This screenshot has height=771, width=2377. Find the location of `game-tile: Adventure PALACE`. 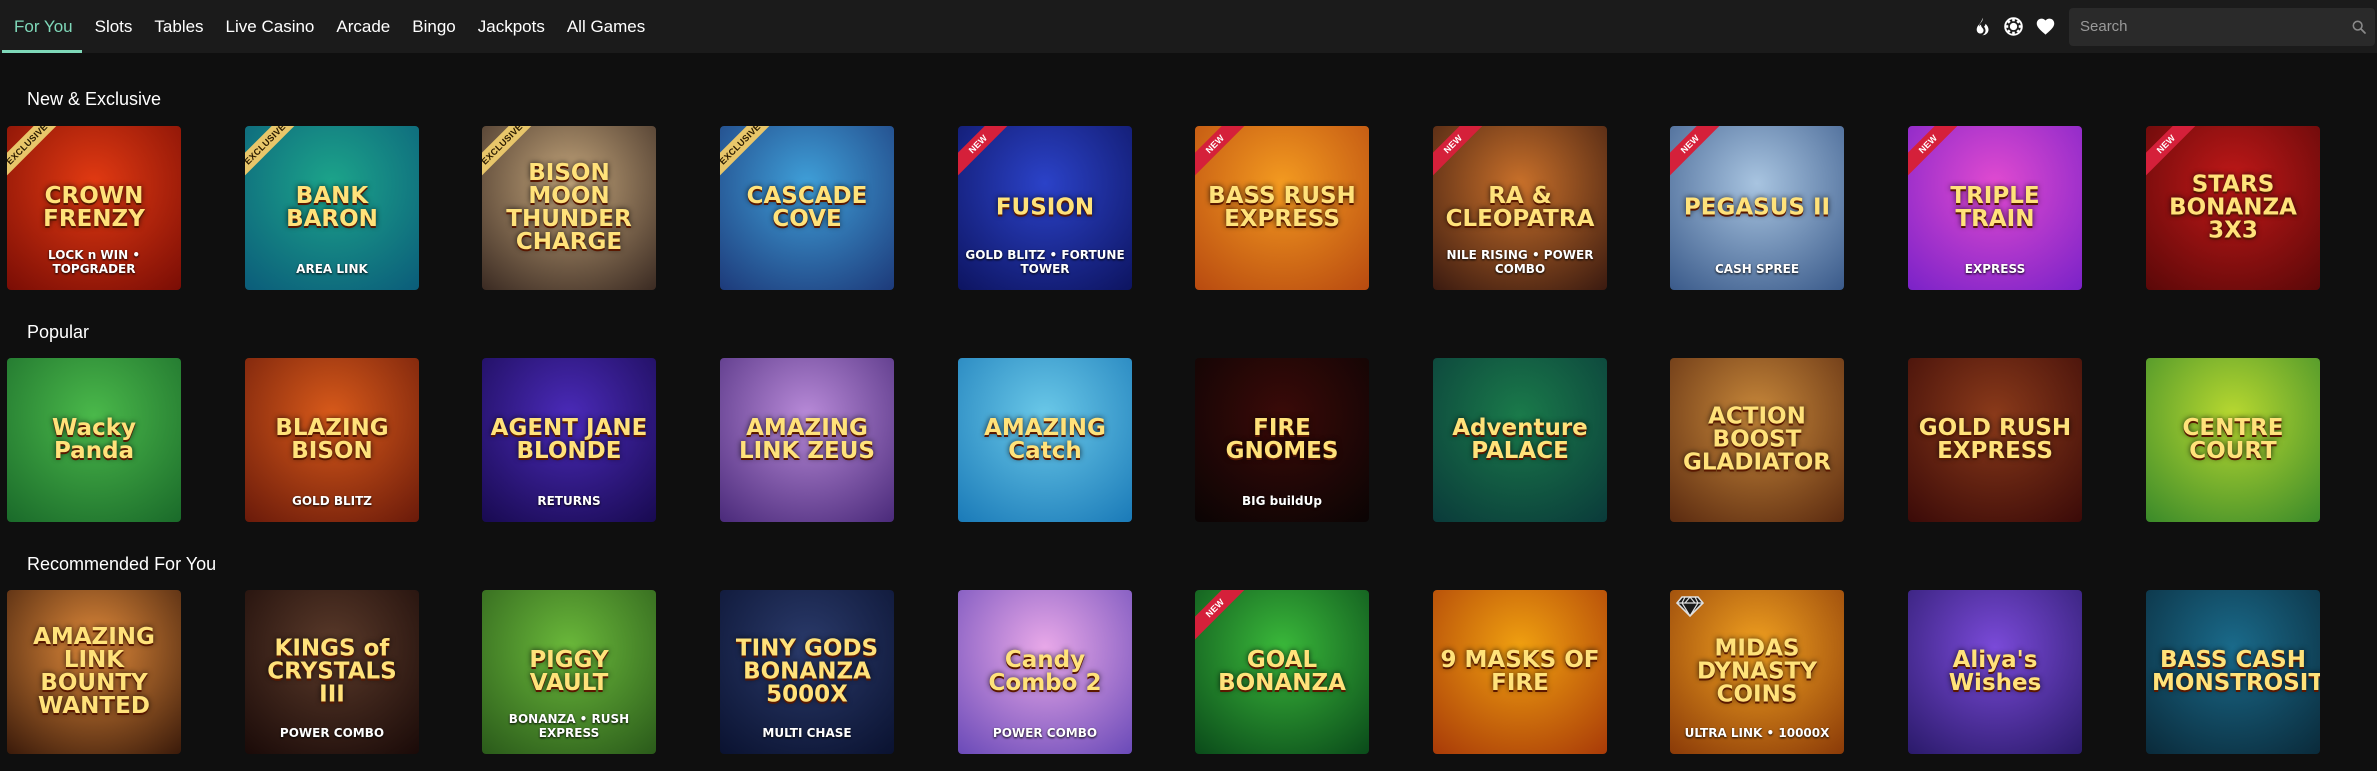

game-tile: Adventure PALACE is located at coordinates (1520, 440).